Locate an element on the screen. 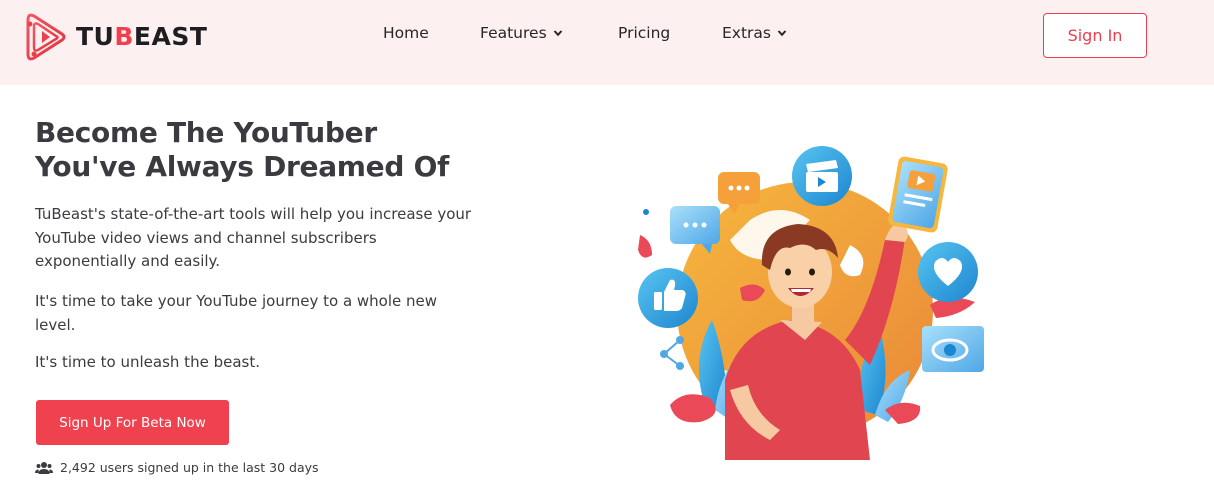 This screenshot has height=494, width=1214. nav-home: Home is located at coordinates (406, 33).